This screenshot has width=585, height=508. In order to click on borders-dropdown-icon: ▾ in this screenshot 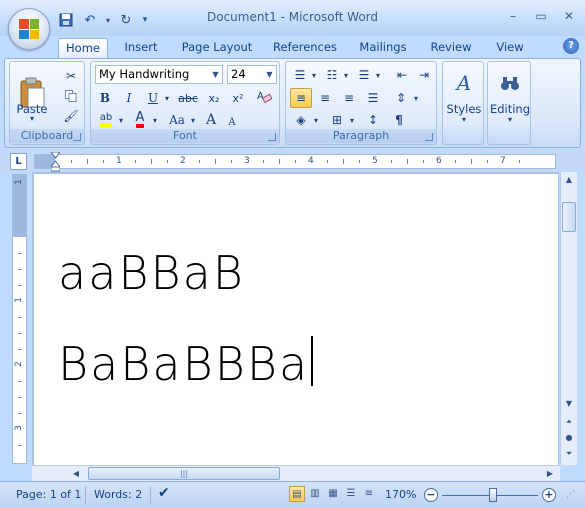, I will do `click(352, 120)`.